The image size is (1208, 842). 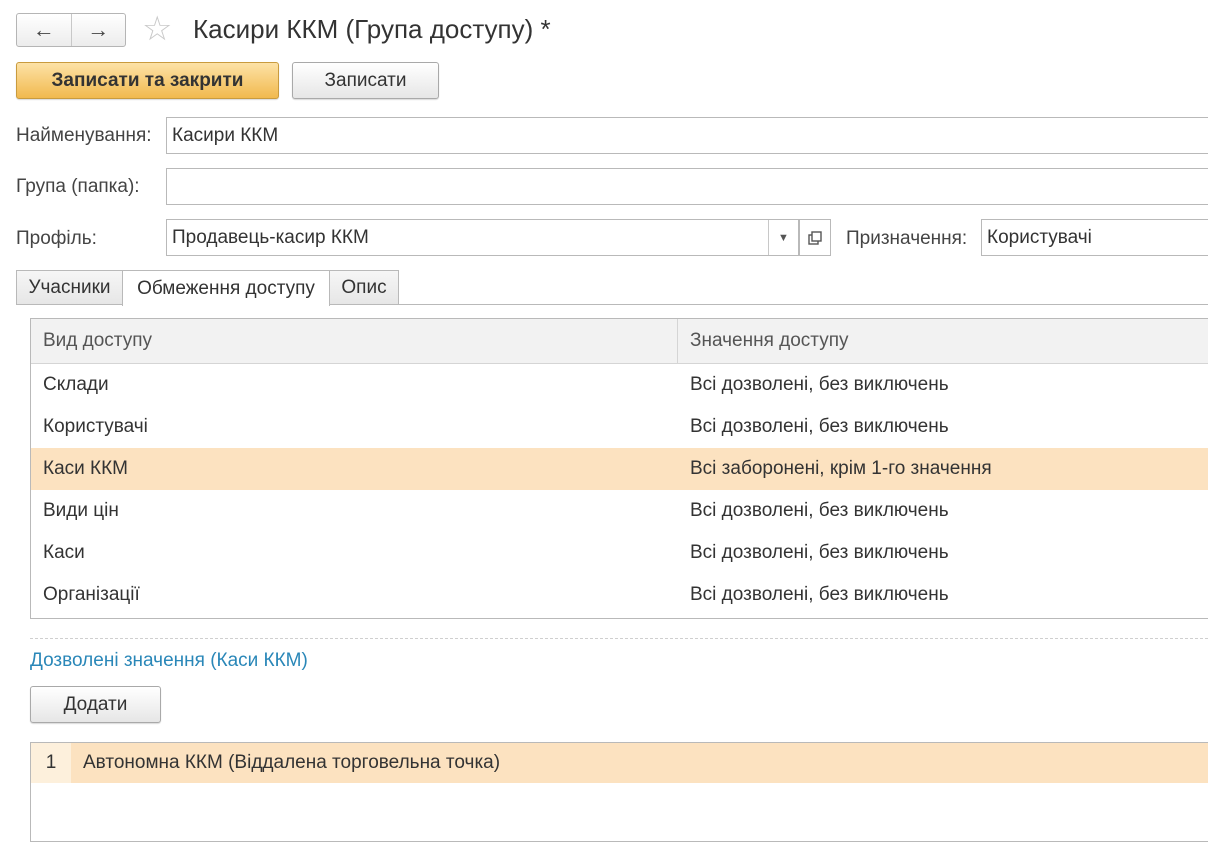 I want to click on back-arrow-icon: ←, so click(x=44, y=30).